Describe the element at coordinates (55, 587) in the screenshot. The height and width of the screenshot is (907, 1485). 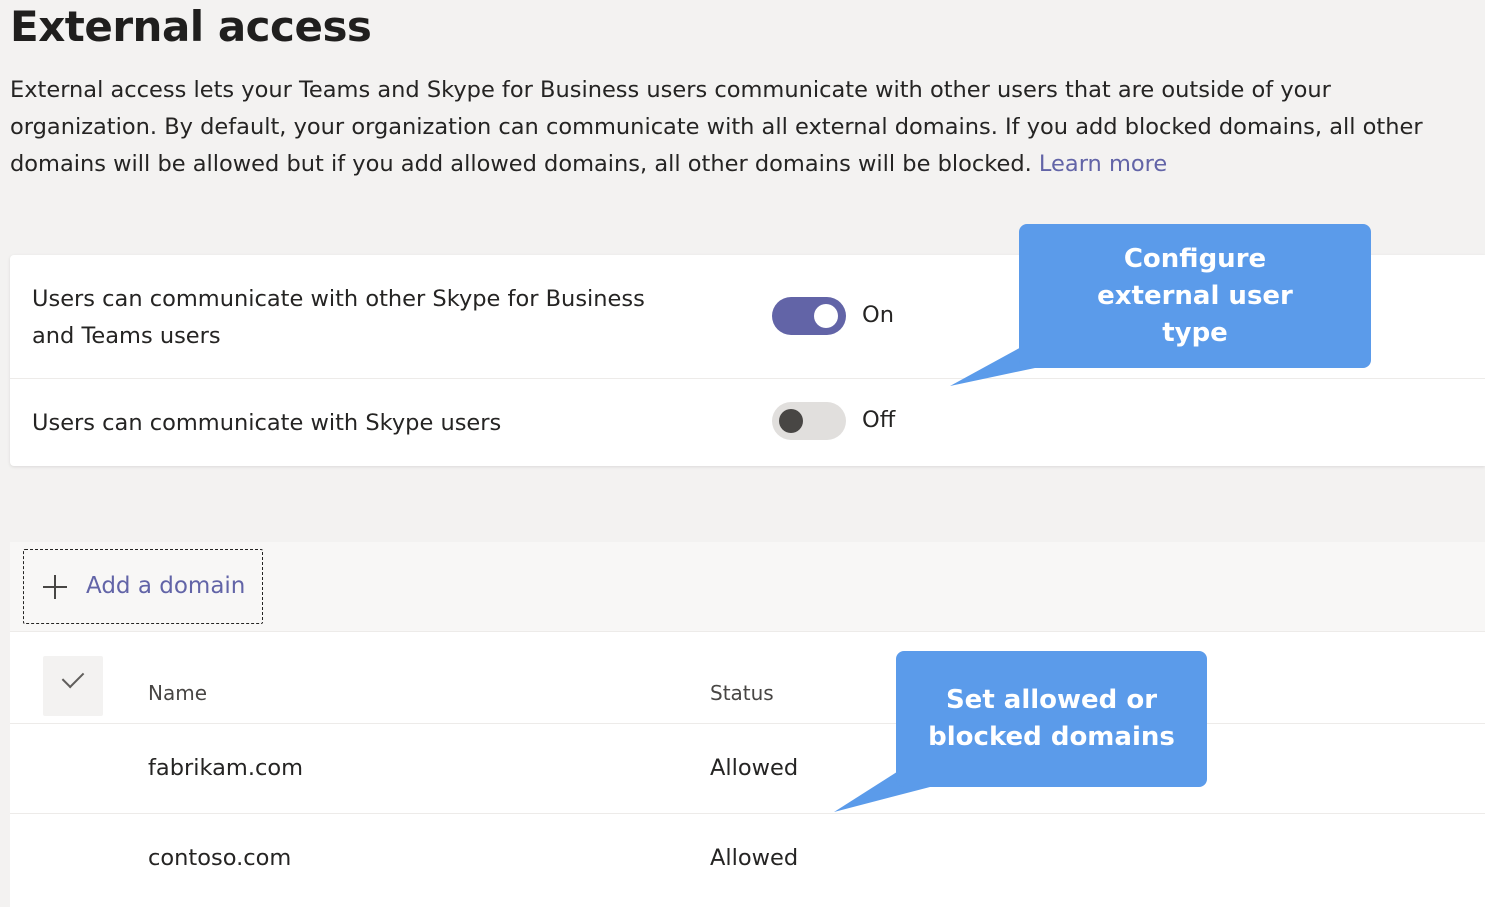
I see `plus-icon` at that location.